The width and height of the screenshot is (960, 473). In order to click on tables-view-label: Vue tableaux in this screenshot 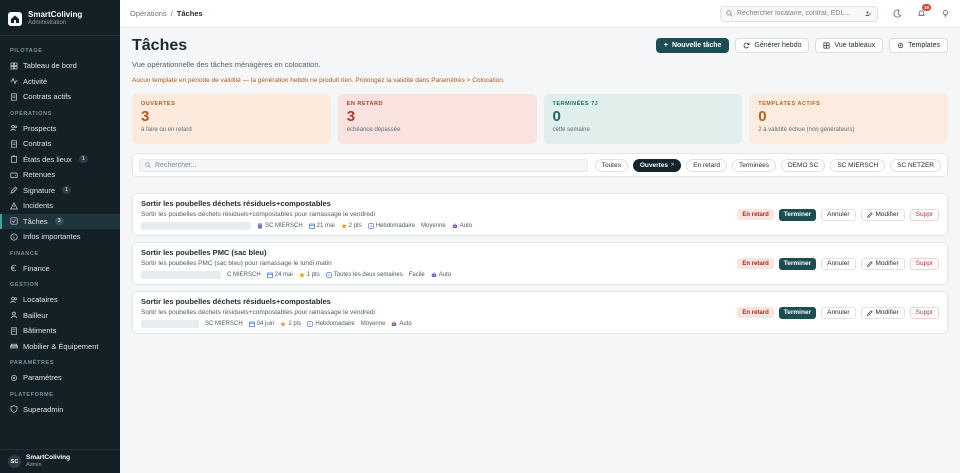, I will do `click(855, 45)`.